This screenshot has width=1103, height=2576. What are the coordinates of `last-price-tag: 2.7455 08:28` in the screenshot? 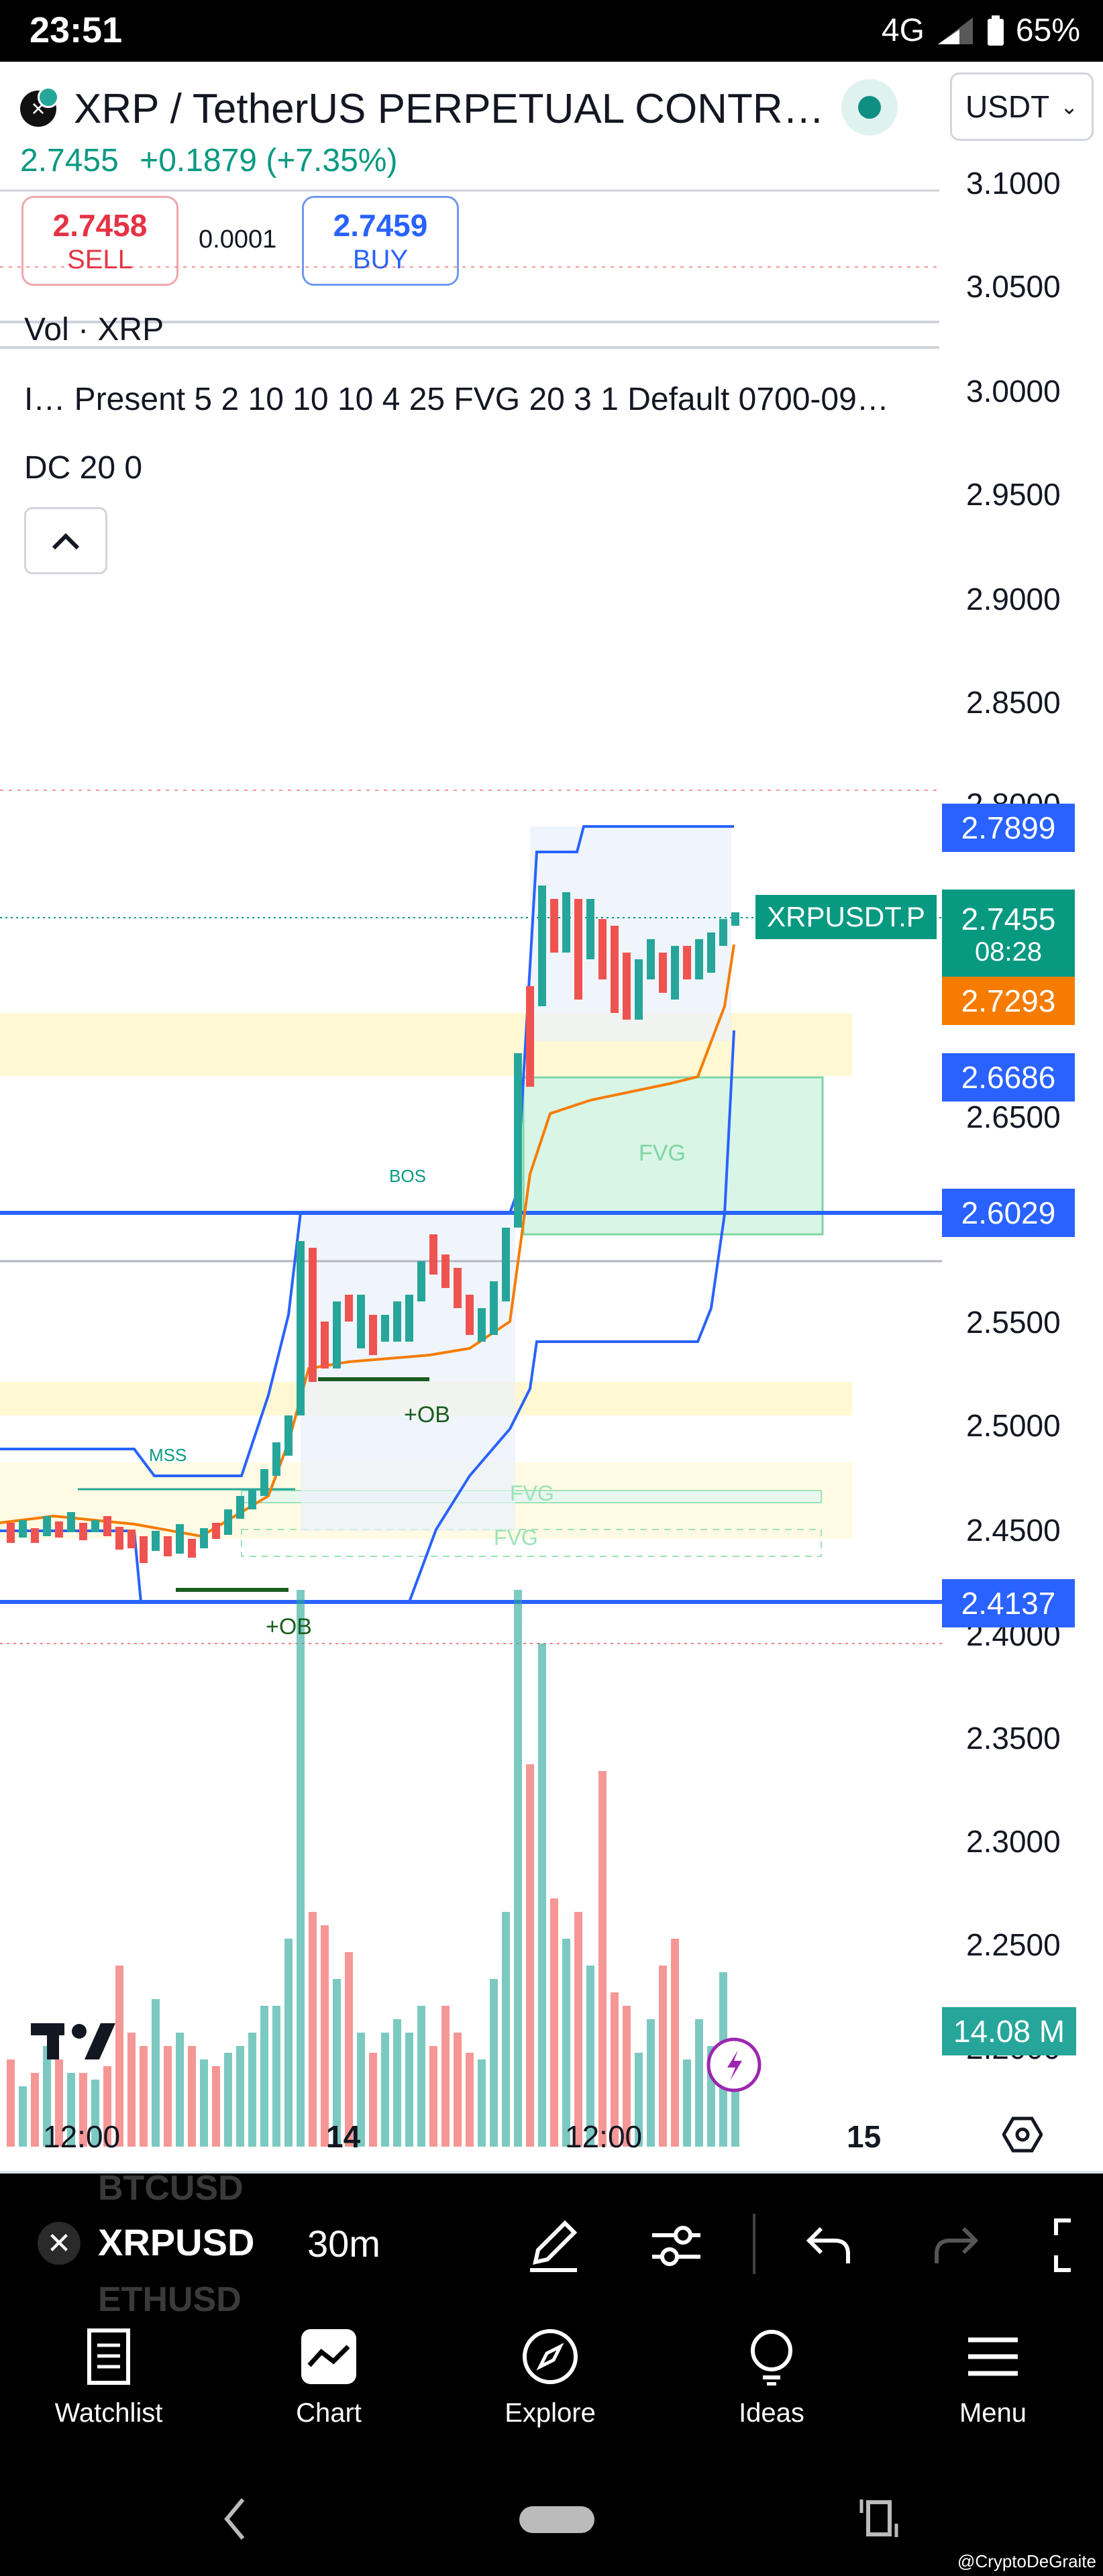 It's located at (1009, 934).